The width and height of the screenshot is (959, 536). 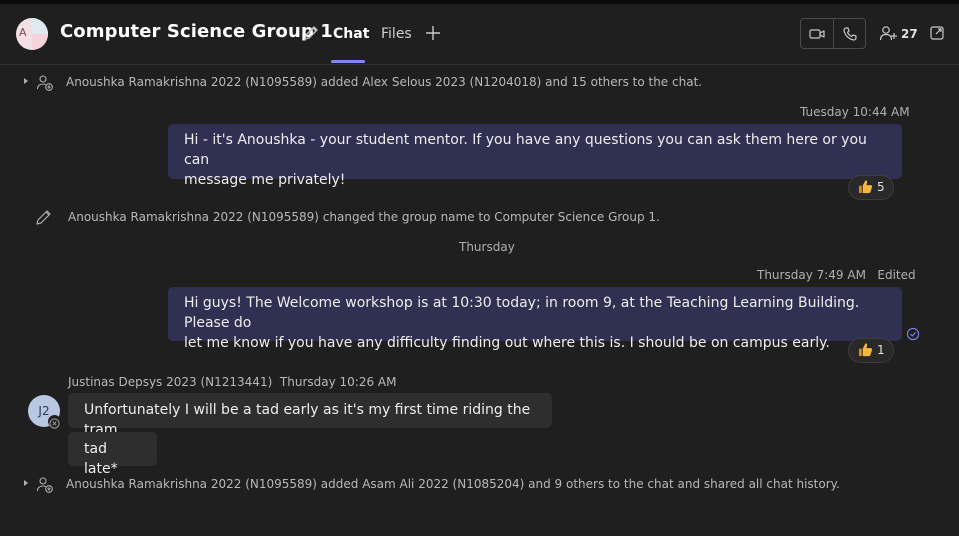 What do you see at coordinates (811, 275) in the screenshot?
I see `message-time: Thursday 7:49 AM` at bounding box center [811, 275].